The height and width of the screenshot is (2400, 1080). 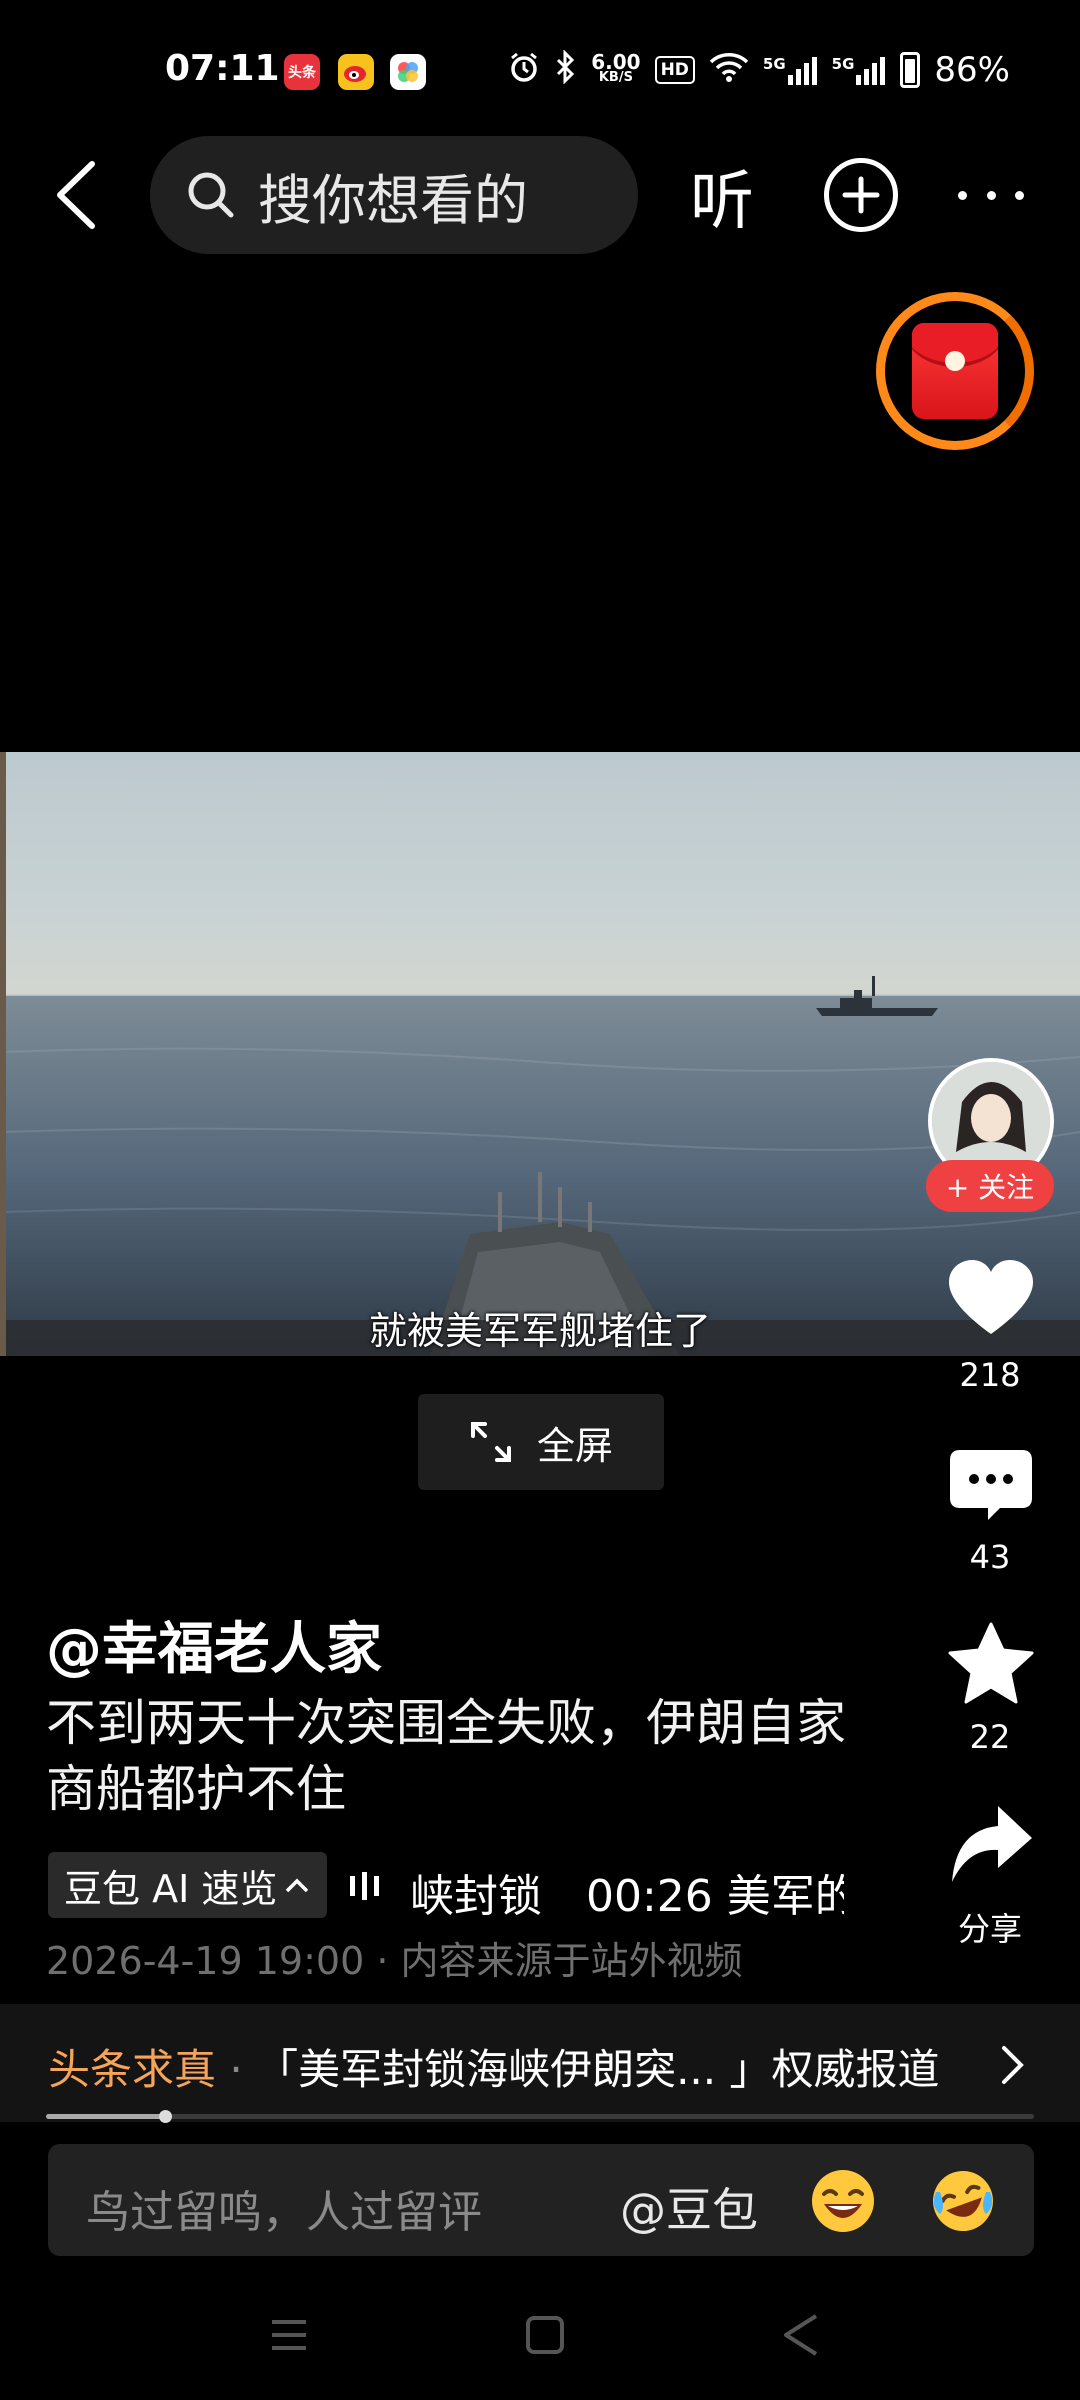 What do you see at coordinates (490, 1442) in the screenshot?
I see `expand-icon` at bounding box center [490, 1442].